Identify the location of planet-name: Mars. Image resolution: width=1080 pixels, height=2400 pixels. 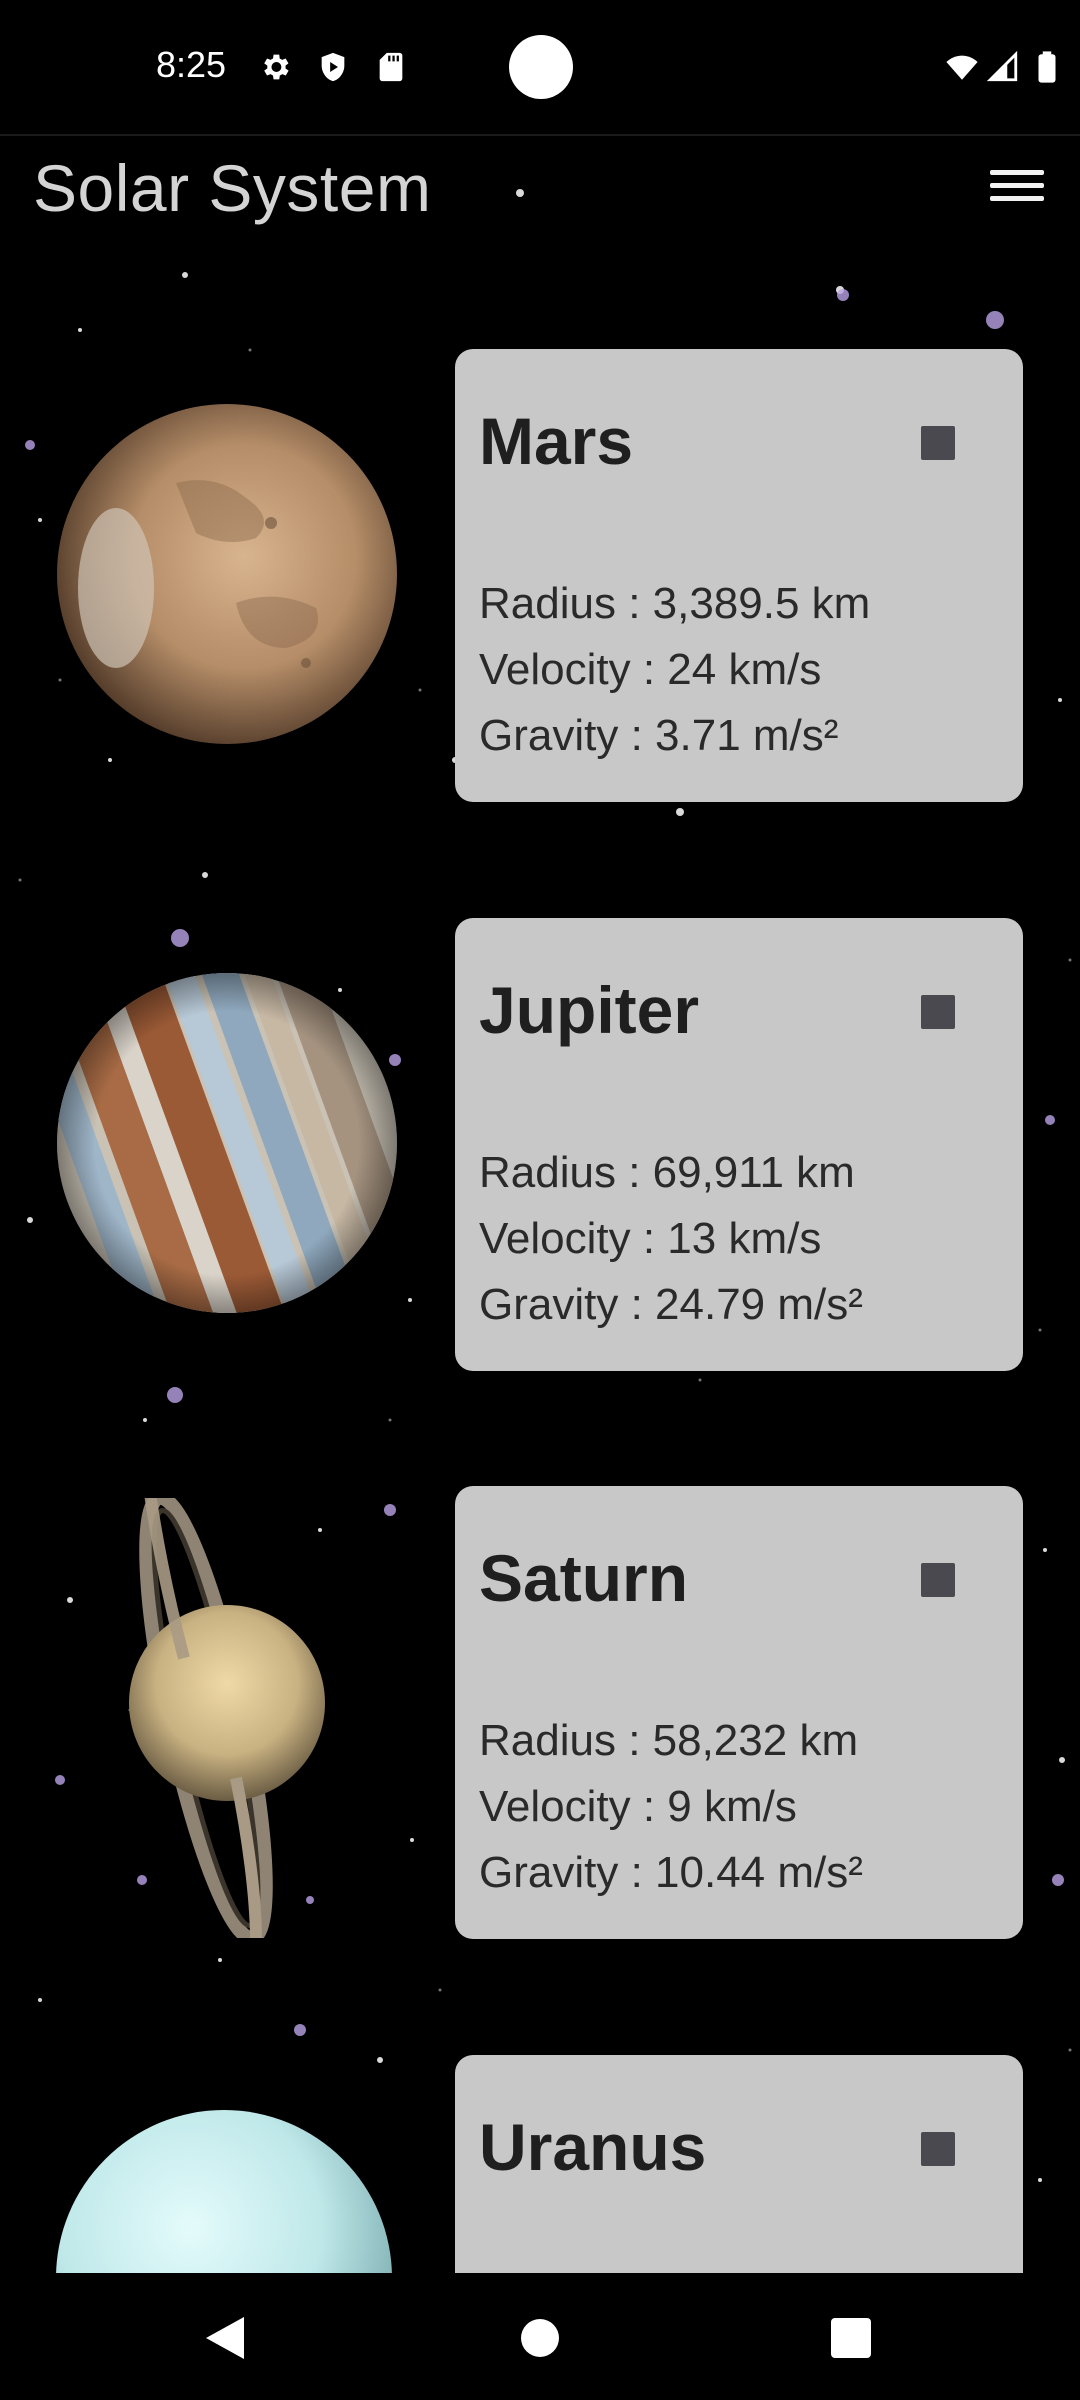
(556, 441).